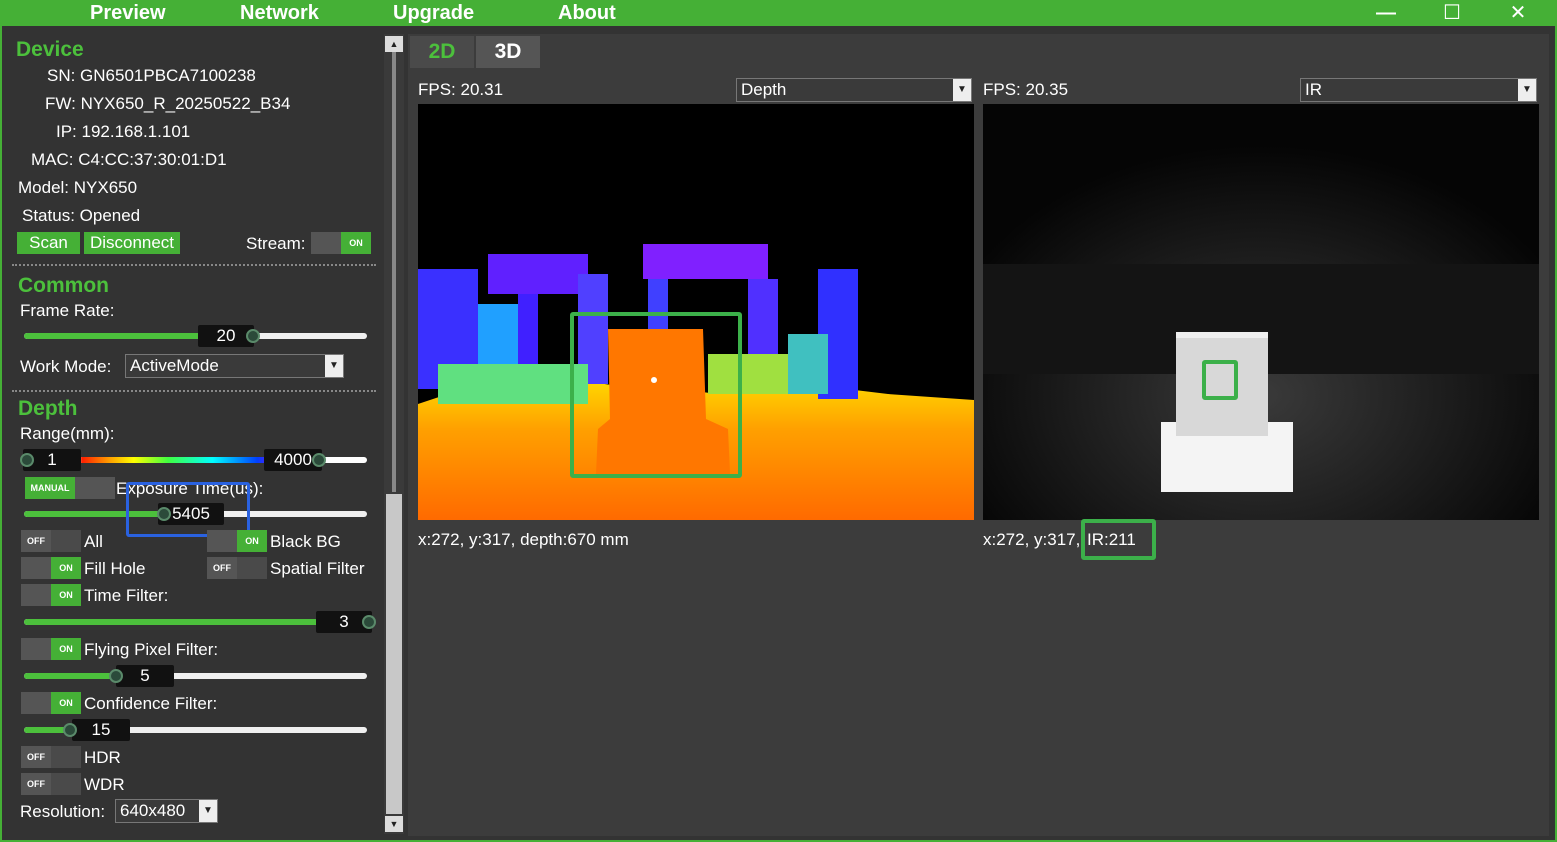 The image size is (1557, 842). What do you see at coordinates (1518, 13) in the screenshot?
I see `close-icon: ✕` at bounding box center [1518, 13].